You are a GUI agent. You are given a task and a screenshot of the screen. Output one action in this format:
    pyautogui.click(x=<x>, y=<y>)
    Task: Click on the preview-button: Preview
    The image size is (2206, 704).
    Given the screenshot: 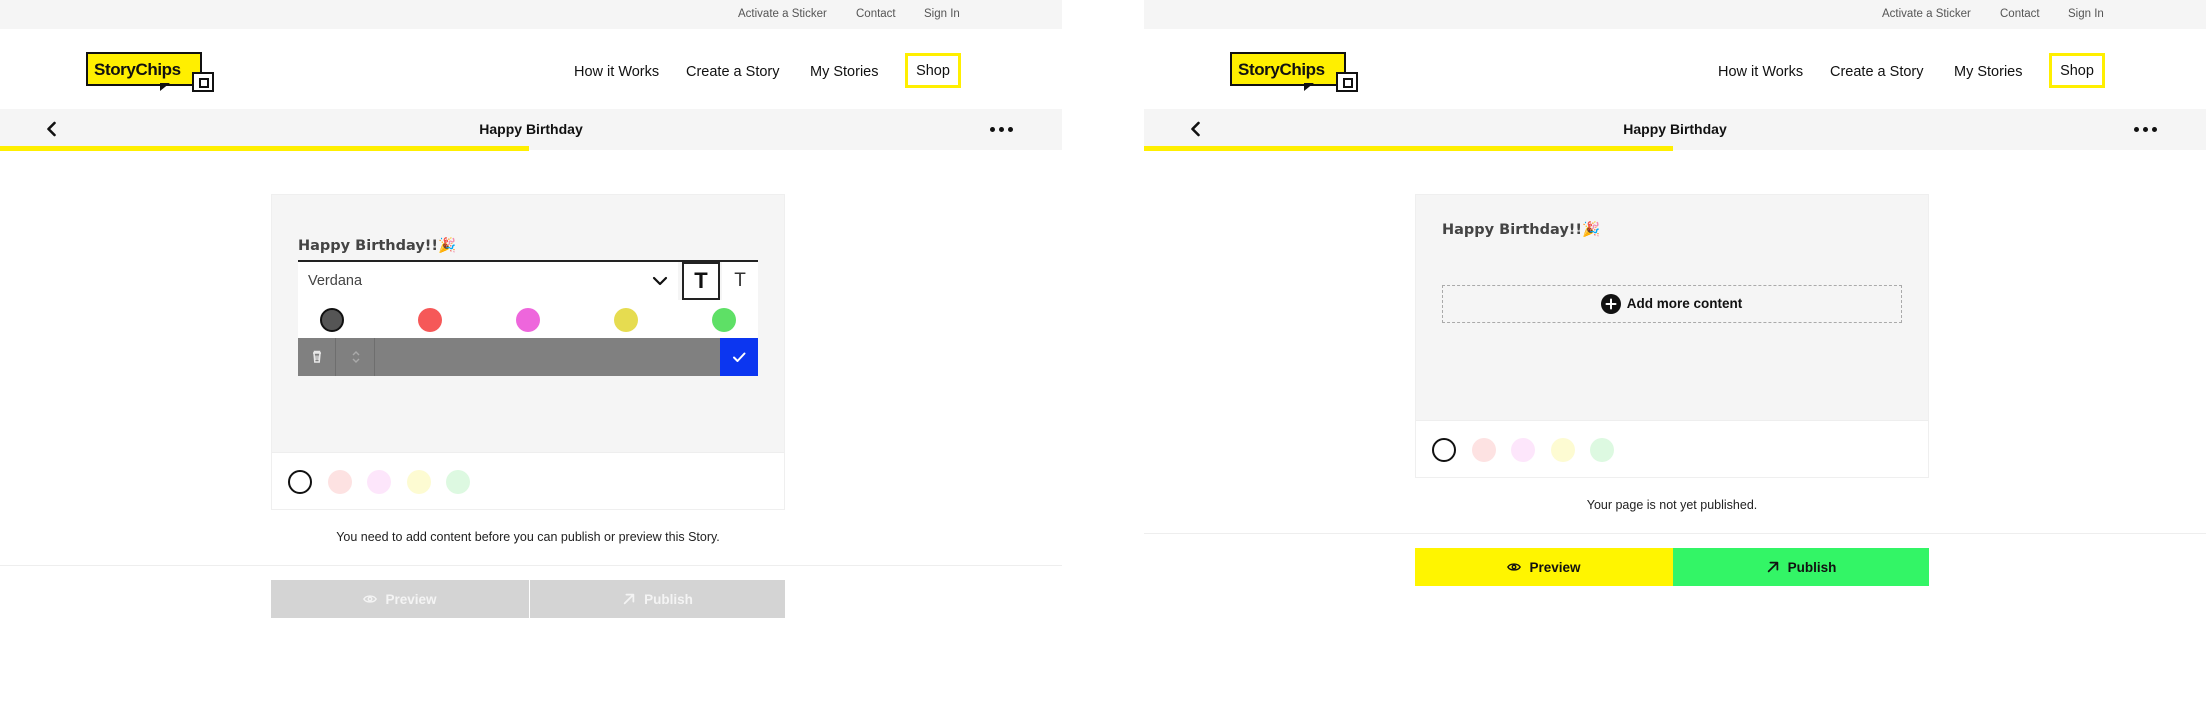 What is the action you would take?
    pyautogui.click(x=1544, y=567)
    